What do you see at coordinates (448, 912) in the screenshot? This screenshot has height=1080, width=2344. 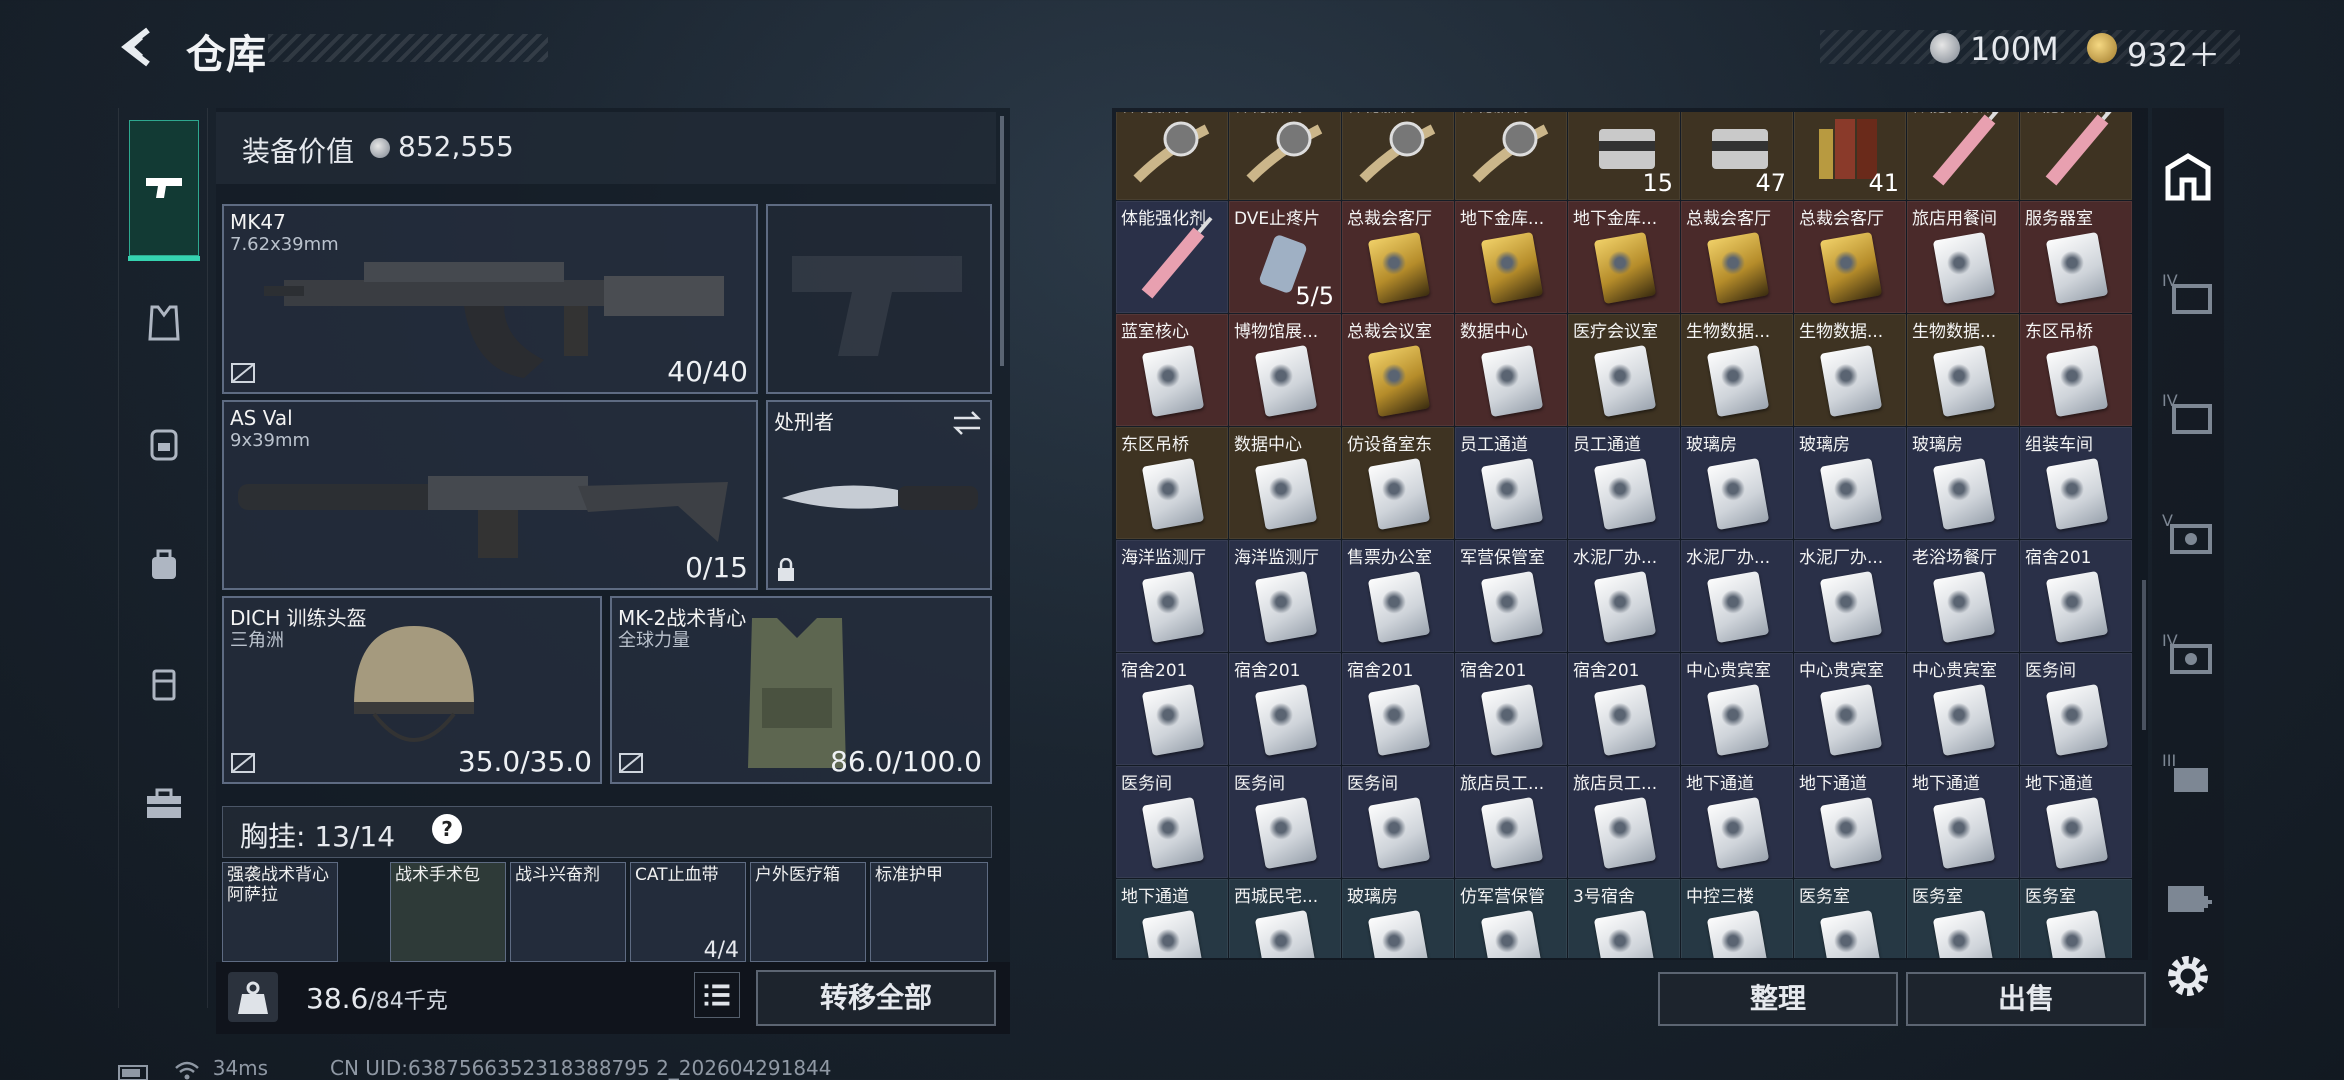 I see `chest-item-surgery-kit: 战术手术包` at bounding box center [448, 912].